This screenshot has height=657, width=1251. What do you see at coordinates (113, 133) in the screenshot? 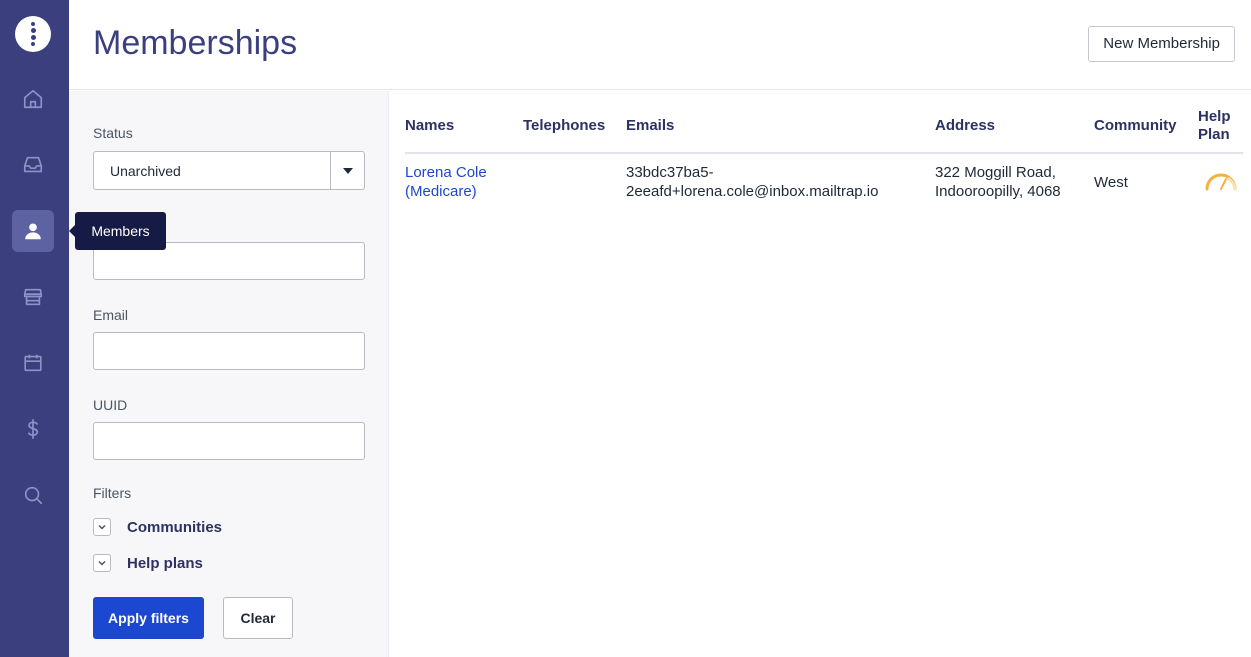
I see `status-label: Status` at bounding box center [113, 133].